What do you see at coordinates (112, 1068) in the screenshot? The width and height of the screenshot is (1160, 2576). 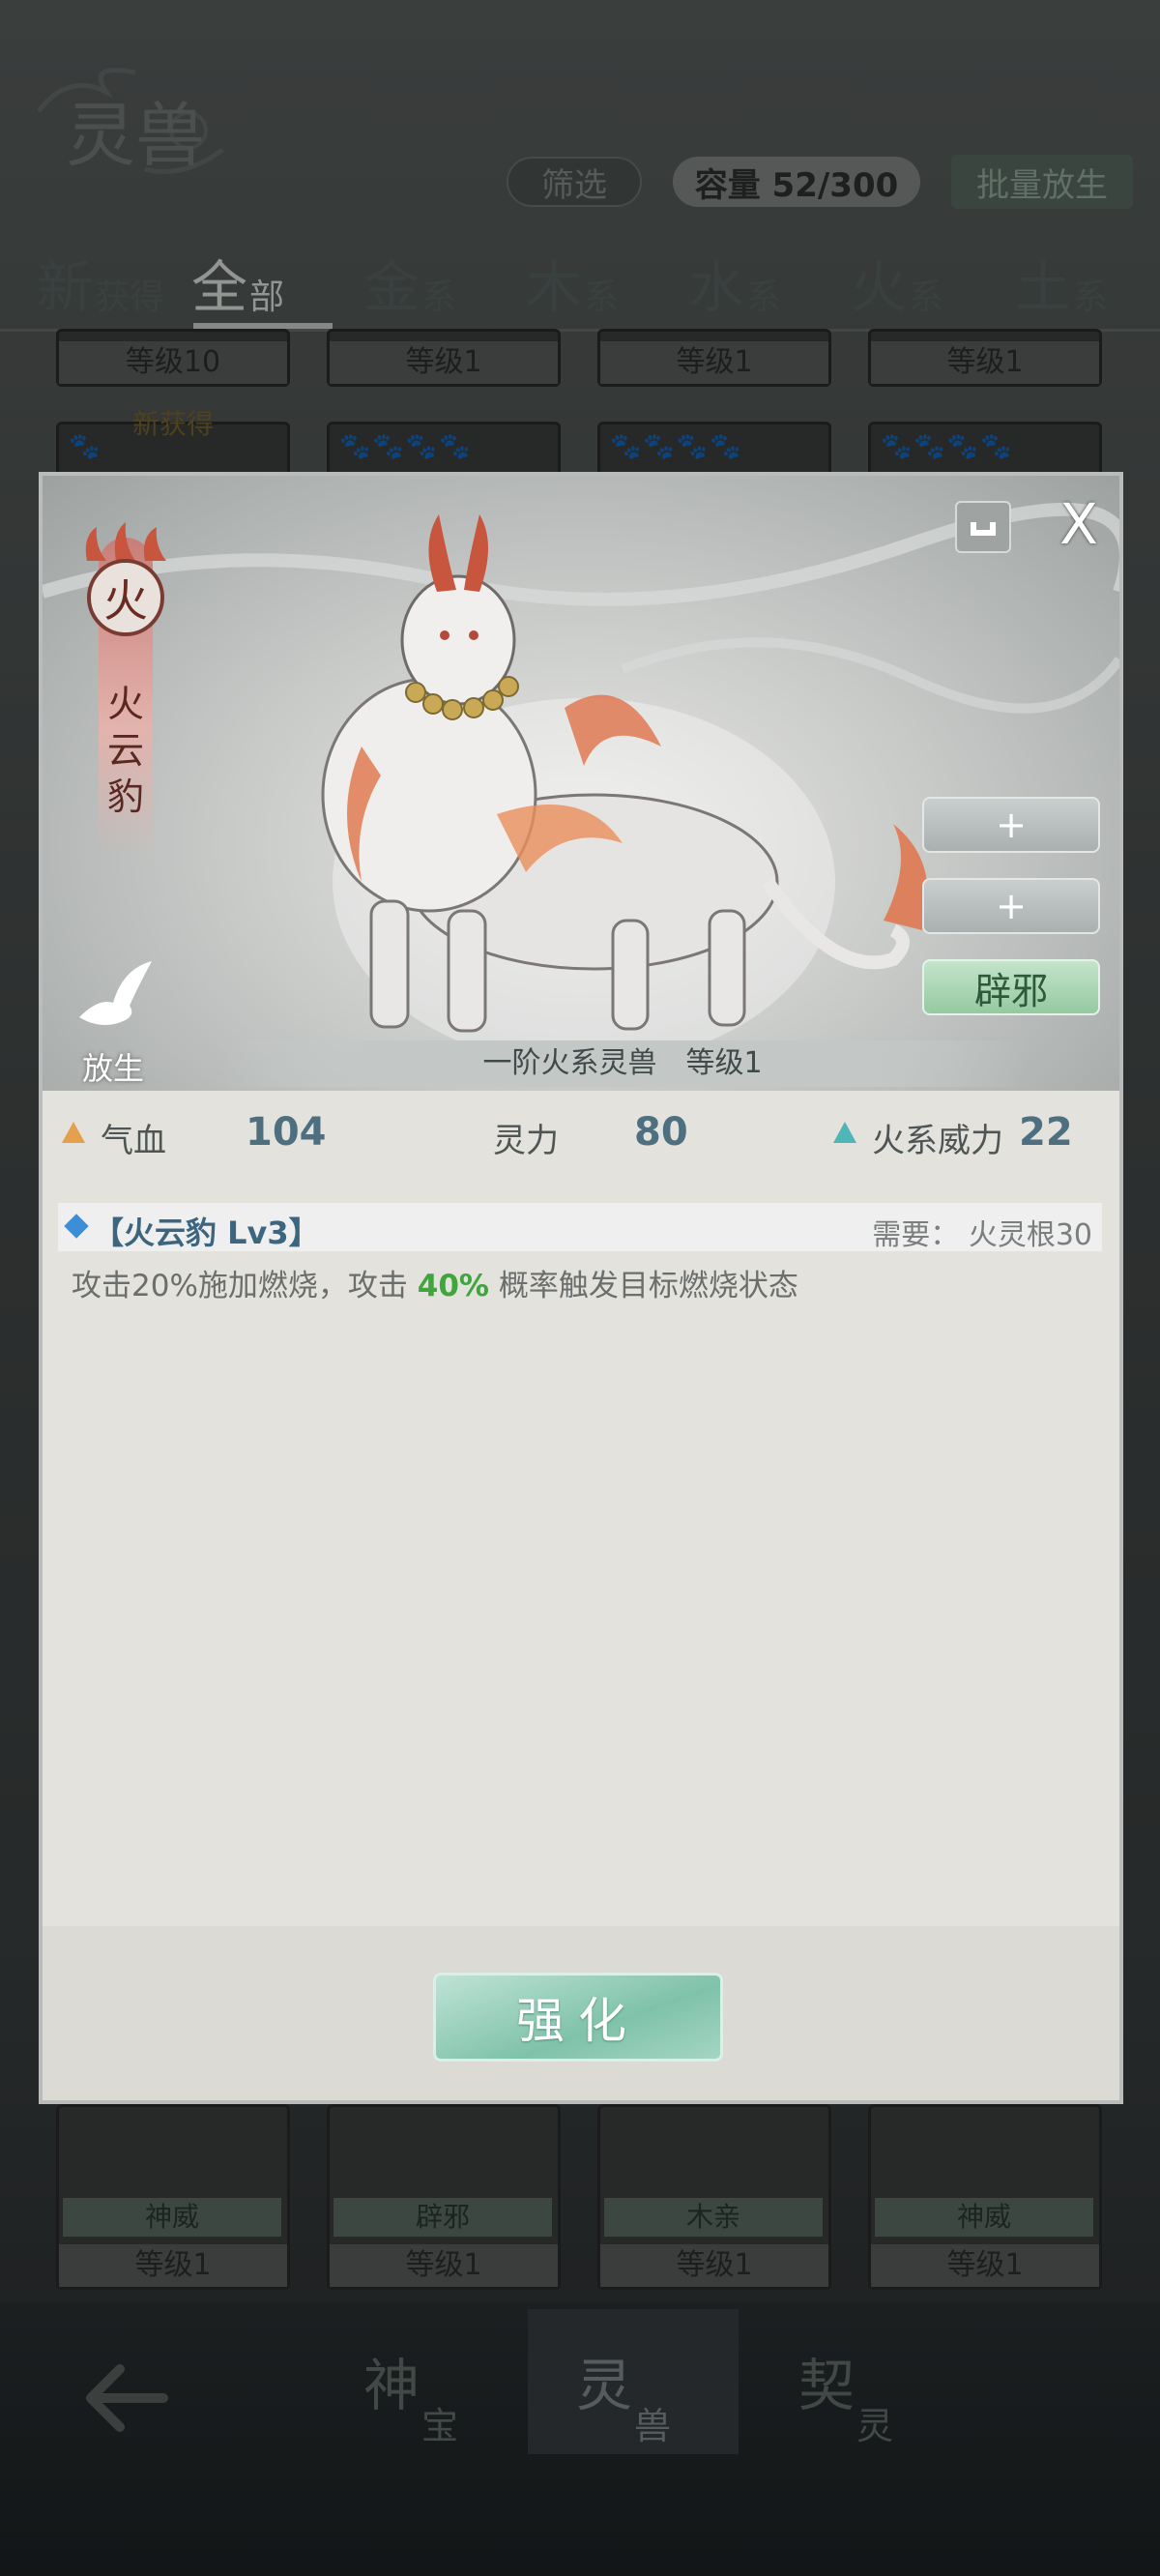 I see `release-label: 放生` at bounding box center [112, 1068].